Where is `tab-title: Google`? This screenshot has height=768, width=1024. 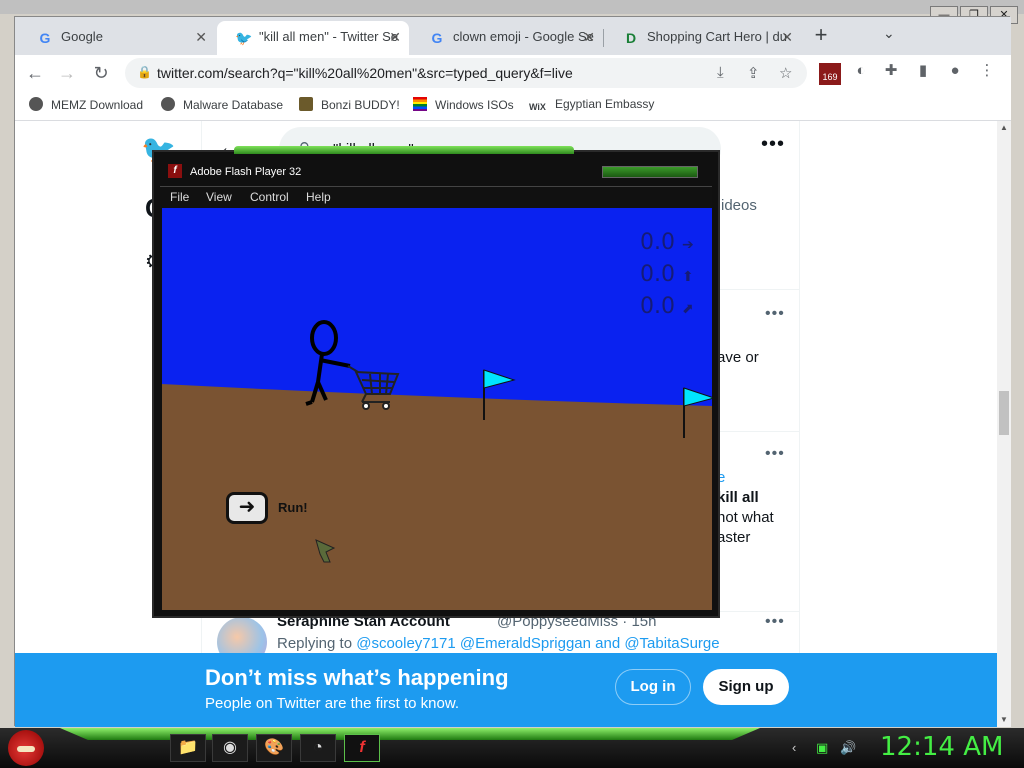
tab-title: Google is located at coordinates (82, 36).